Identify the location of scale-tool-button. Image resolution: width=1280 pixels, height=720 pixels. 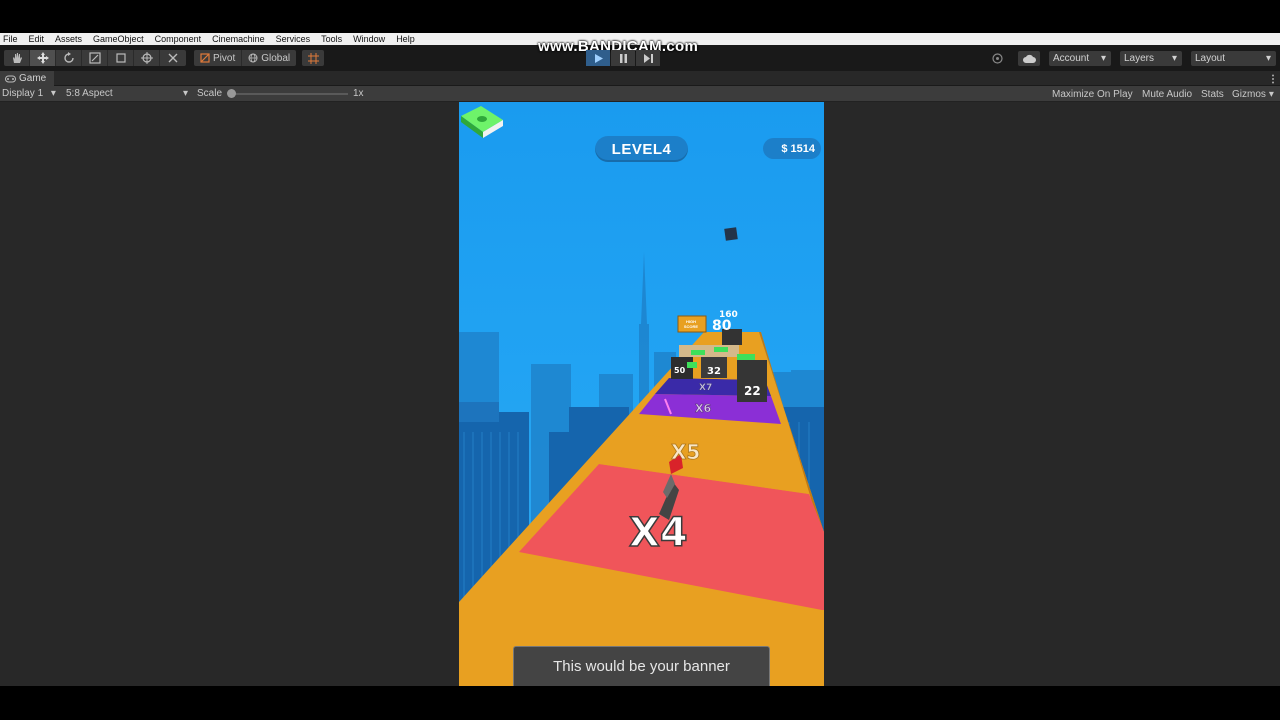
(95, 58).